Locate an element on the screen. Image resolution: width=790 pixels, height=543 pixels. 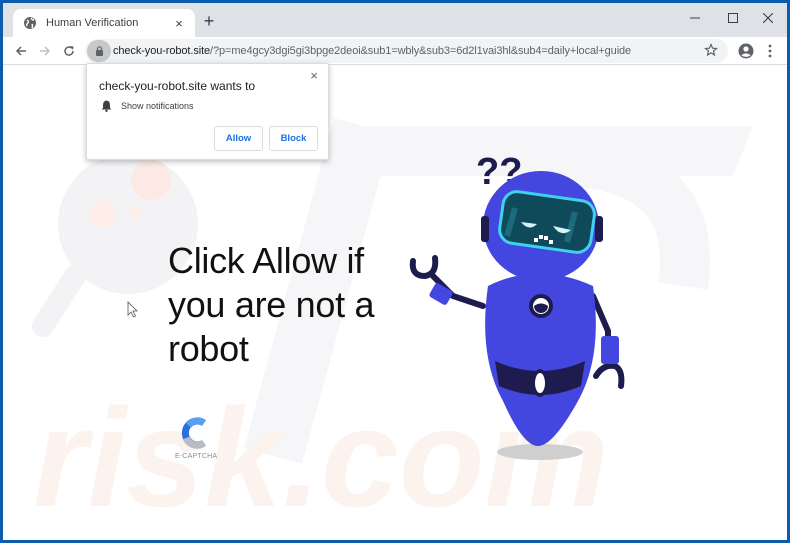
tab-title: Human Verification is located at coordinates (92, 23).